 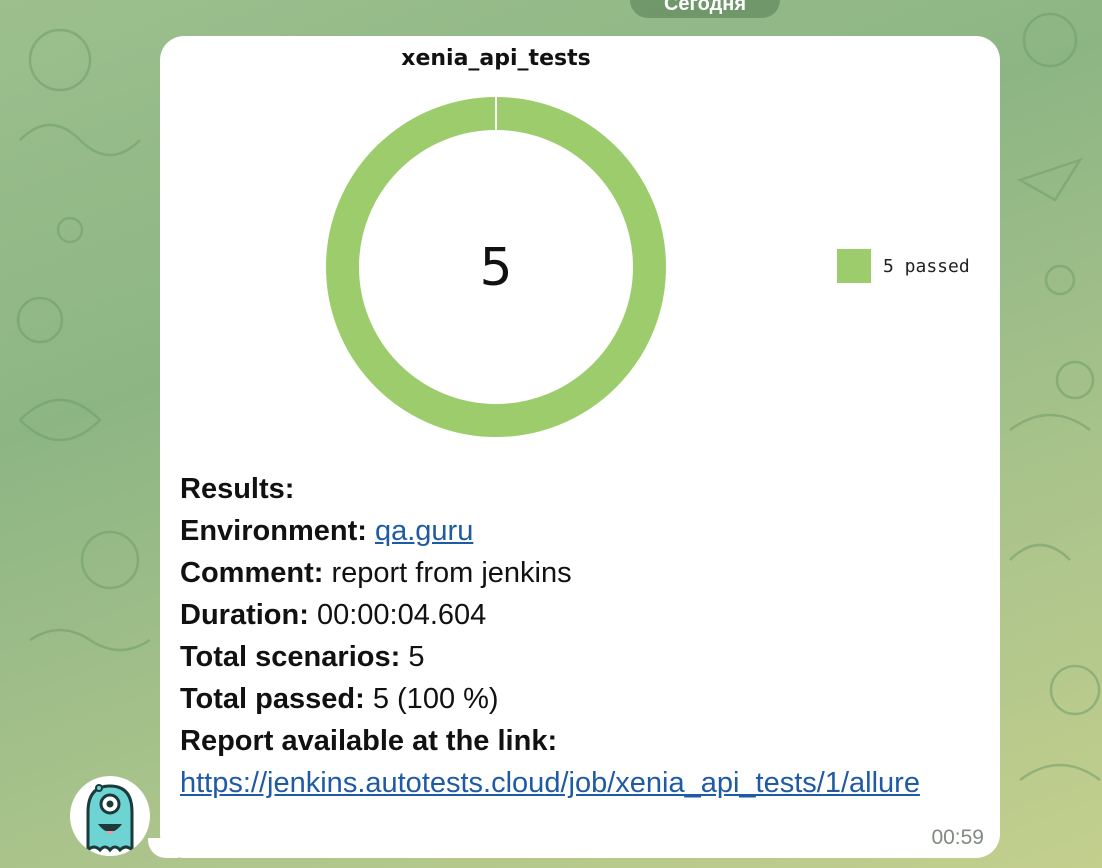 I want to click on duration-value: 00:00:04.604, so click(x=401, y=615).